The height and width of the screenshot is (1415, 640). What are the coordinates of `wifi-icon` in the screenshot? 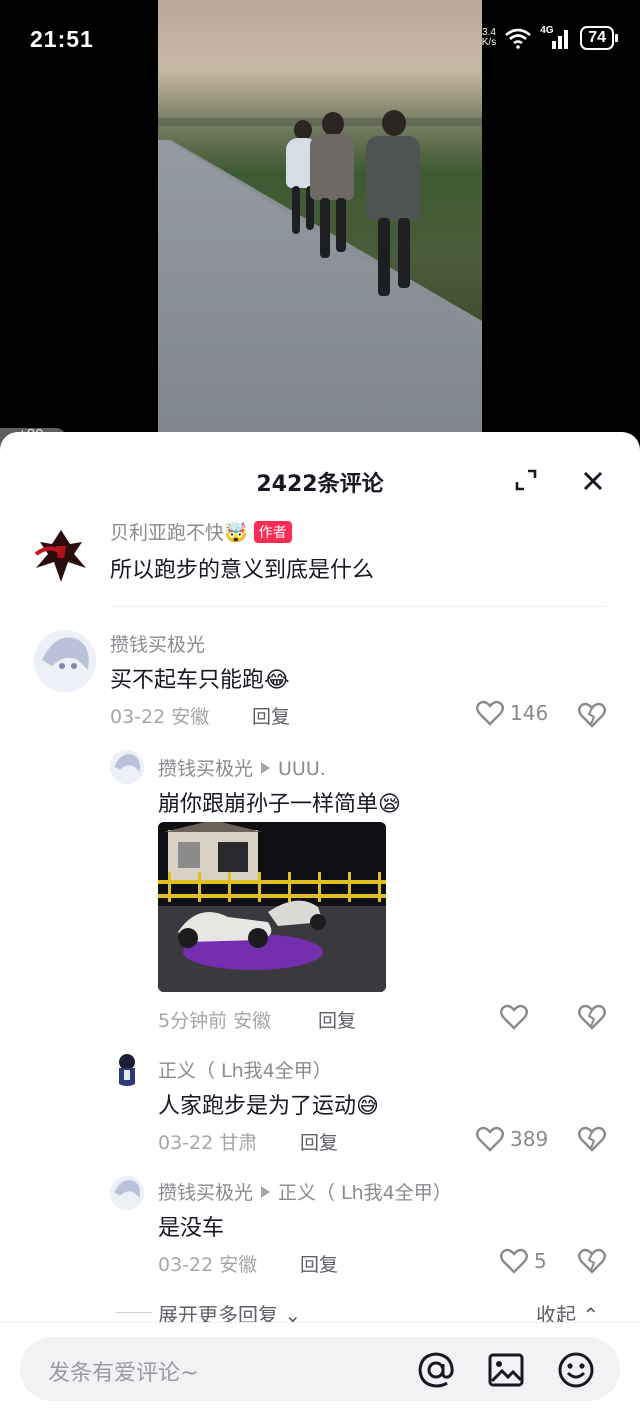 It's located at (518, 38).